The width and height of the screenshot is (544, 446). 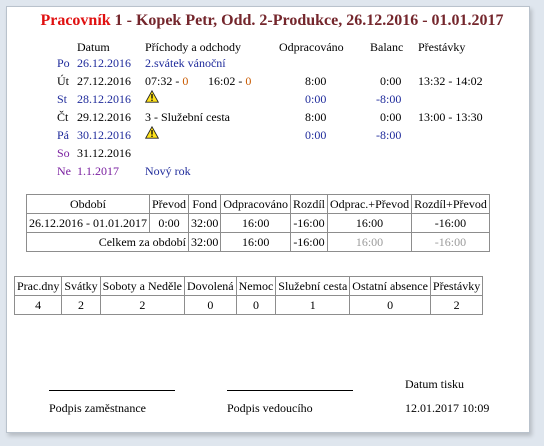 What do you see at coordinates (63, 153) in the screenshot?
I see `day-name: So` at bounding box center [63, 153].